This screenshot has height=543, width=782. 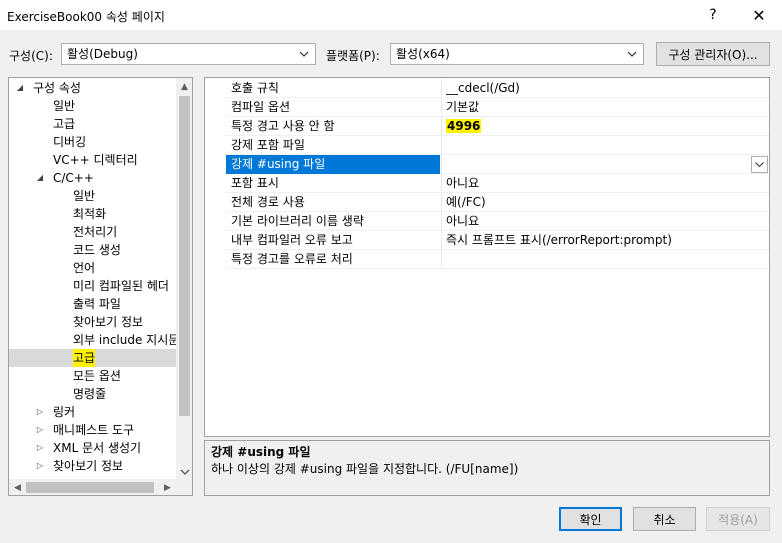 I want to click on property-row: 포함 표시 아니요, so click(x=487, y=183).